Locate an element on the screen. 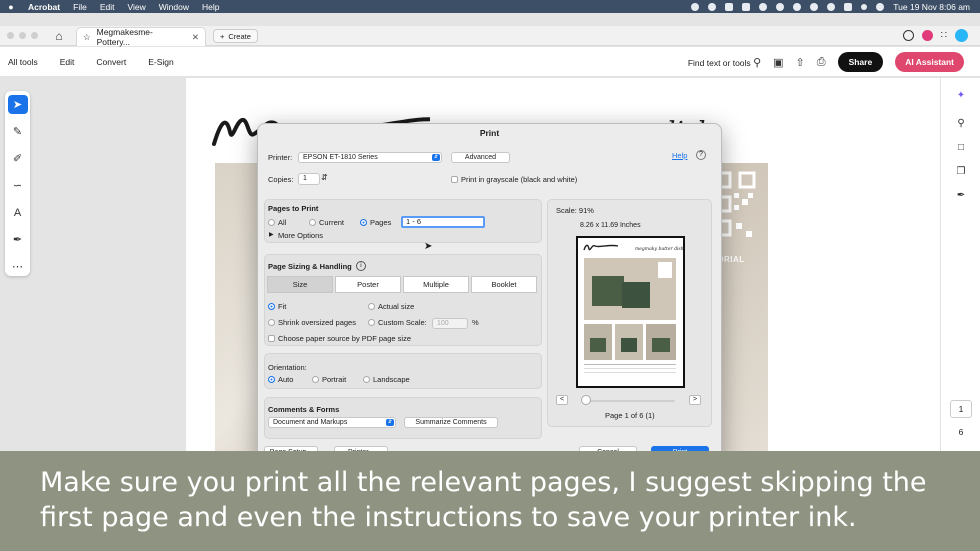 This screenshot has width=980, height=551. tab-poster: Poster is located at coordinates (368, 284).